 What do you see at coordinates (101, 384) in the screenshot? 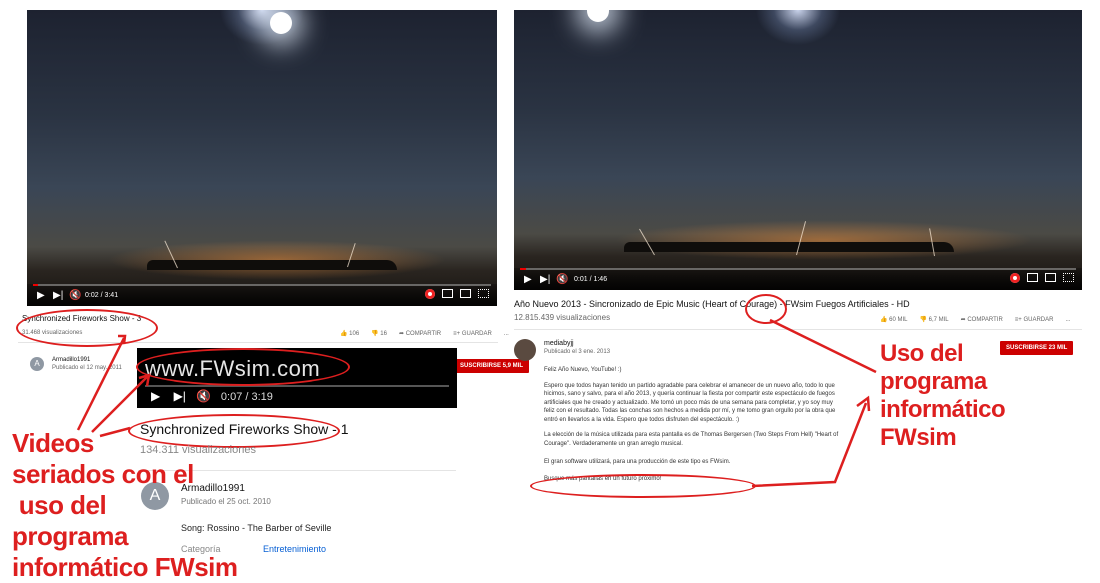
I see `arrow-to-left-title` at bounding box center [101, 384].